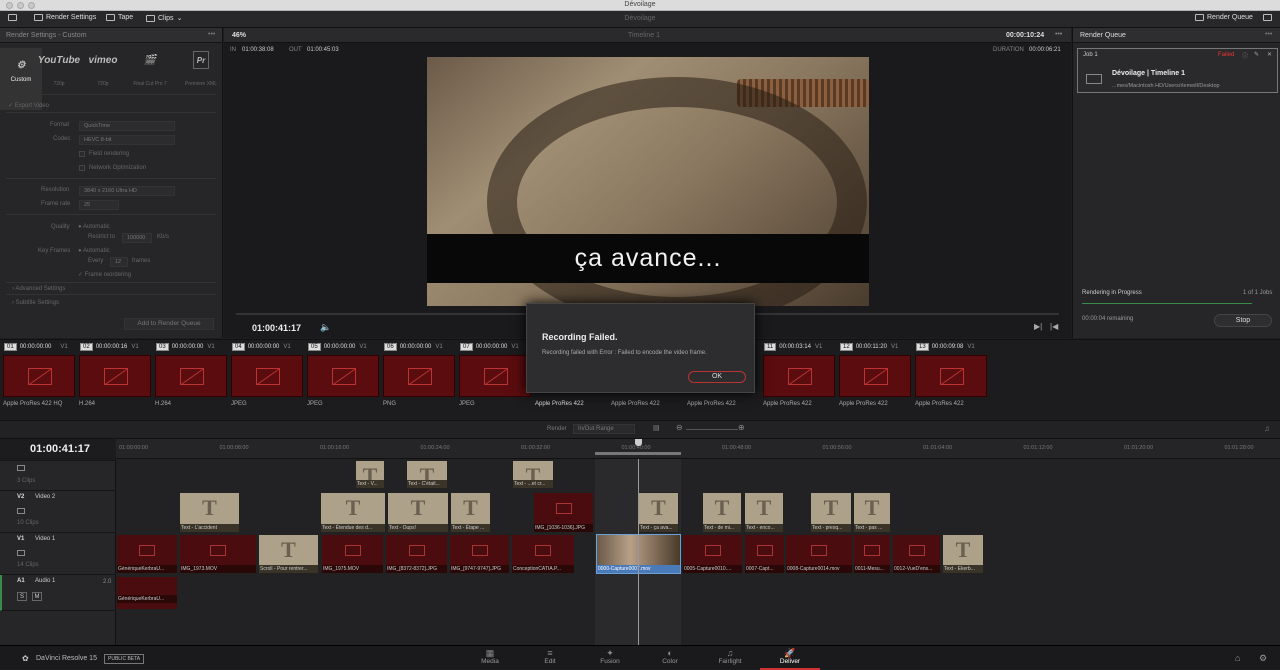  What do you see at coordinates (610, 656) in the screenshot?
I see `page-fusion: ✦ Fusion` at bounding box center [610, 656].